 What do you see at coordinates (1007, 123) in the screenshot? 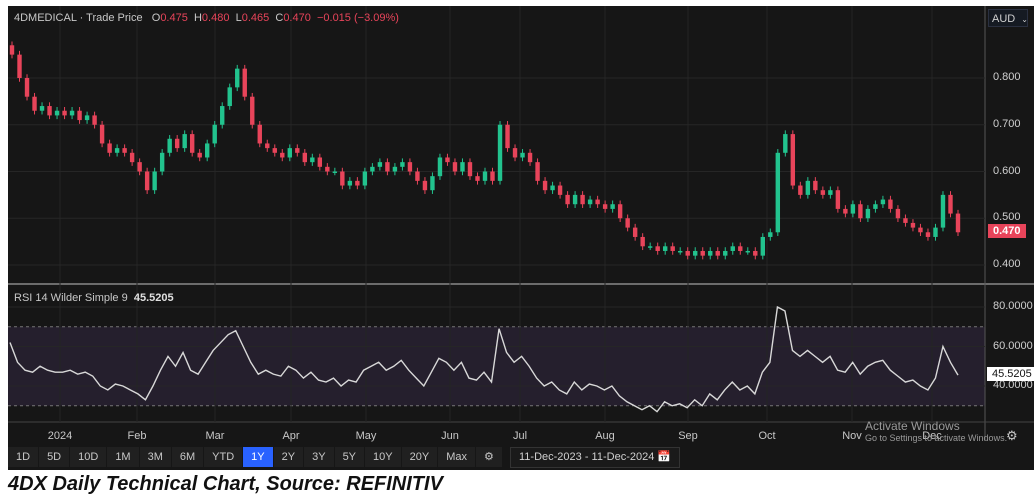
I see `price-tick-label: 0.700` at bounding box center [1007, 123].